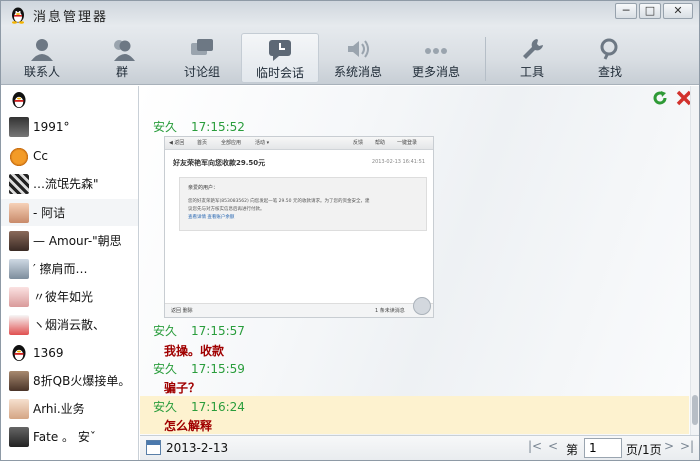 The height and width of the screenshot is (461, 700). What do you see at coordinates (533, 49) in the screenshot?
I see `wrench-icon` at bounding box center [533, 49].